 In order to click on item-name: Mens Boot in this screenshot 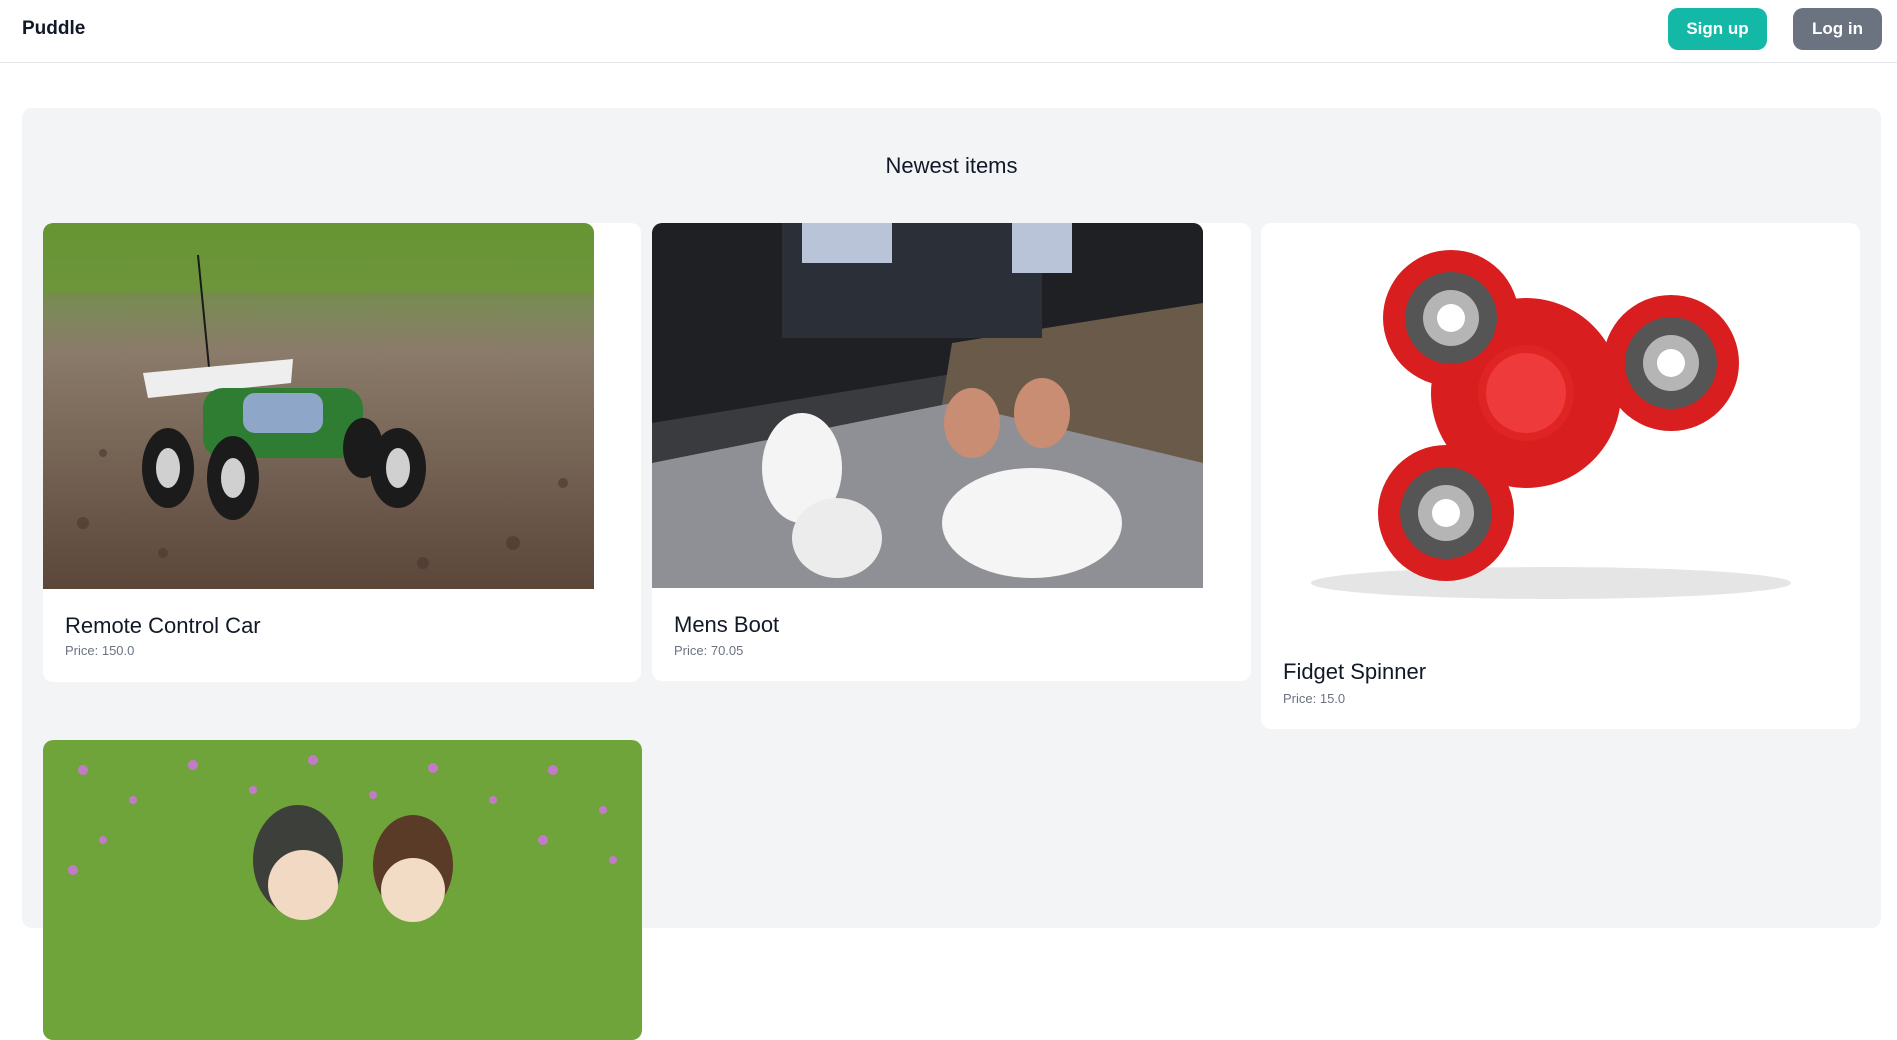, I will do `click(727, 624)`.